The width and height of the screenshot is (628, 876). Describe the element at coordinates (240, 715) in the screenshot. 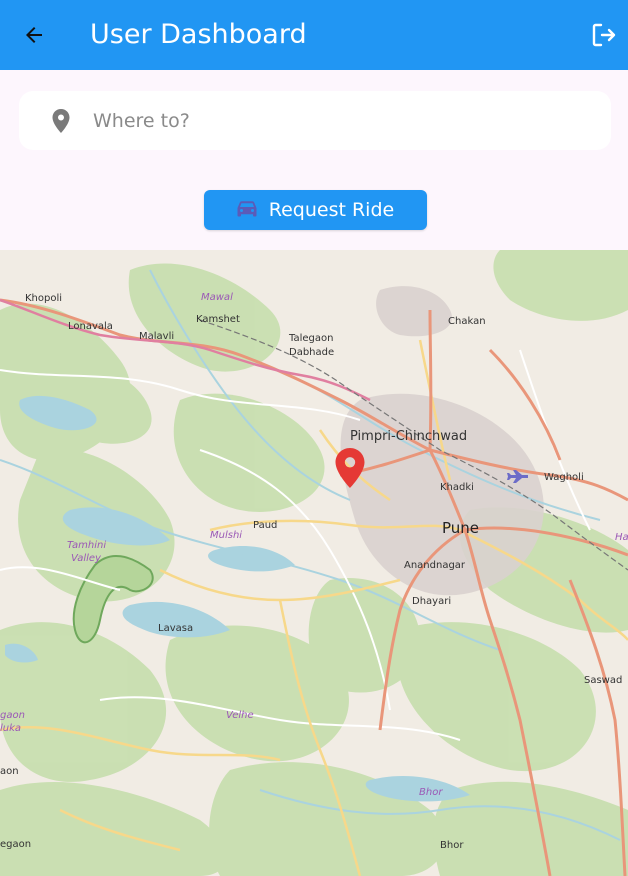

I see `map-label-velhe: Velhe` at that location.